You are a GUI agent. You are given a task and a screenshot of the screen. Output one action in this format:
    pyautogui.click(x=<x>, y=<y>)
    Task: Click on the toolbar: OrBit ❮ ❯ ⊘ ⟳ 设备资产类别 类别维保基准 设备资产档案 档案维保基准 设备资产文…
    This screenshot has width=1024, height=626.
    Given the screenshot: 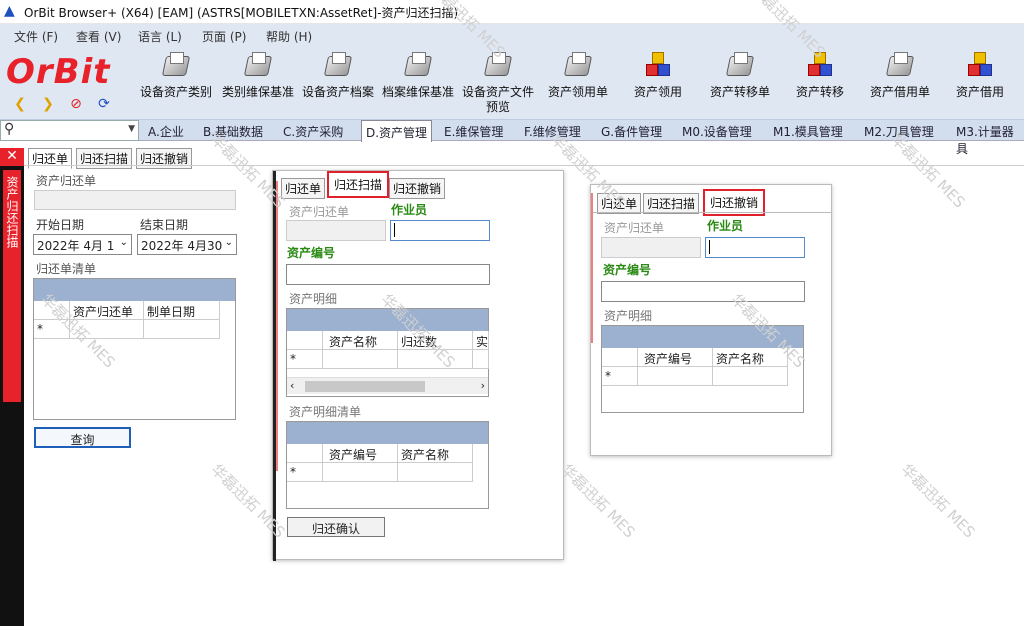 What is the action you would take?
    pyautogui.click(x=512, y=83)
    